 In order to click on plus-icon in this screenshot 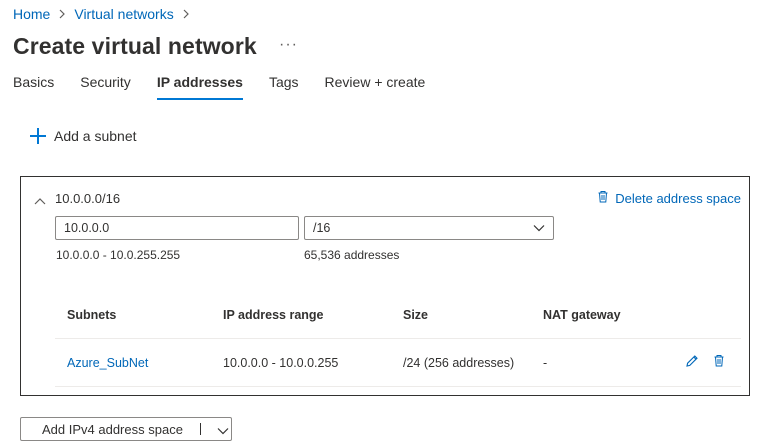, I will do `click(38, 136)`.